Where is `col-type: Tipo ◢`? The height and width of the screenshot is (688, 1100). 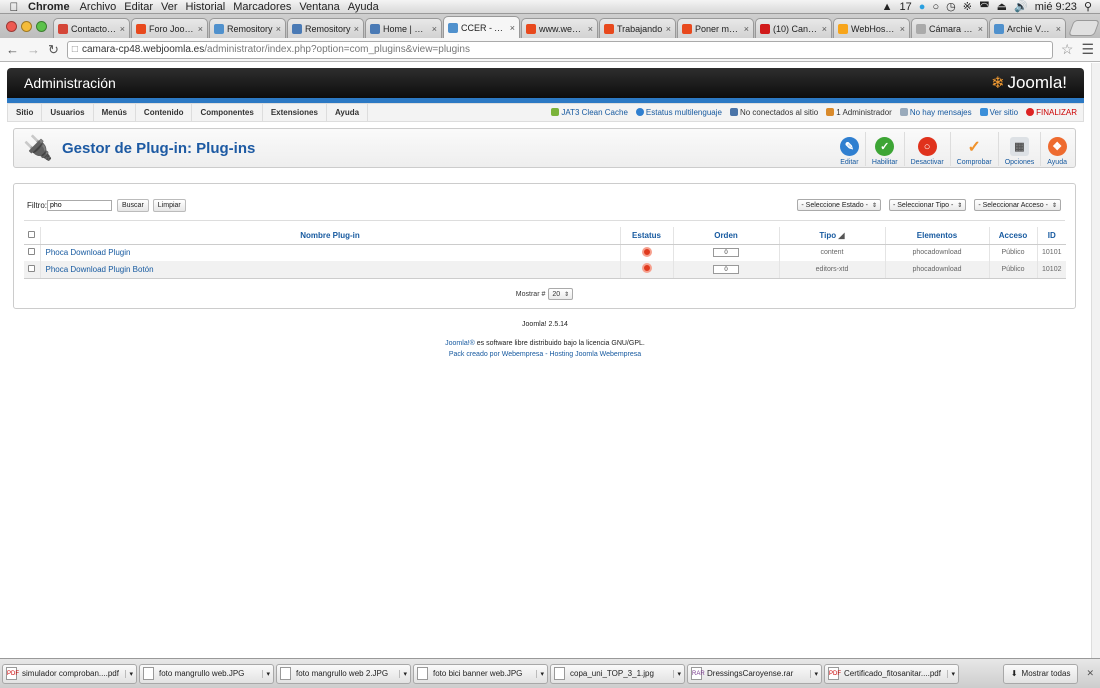
col-type: Tipo ◢ is located at coordinates (831, 236).